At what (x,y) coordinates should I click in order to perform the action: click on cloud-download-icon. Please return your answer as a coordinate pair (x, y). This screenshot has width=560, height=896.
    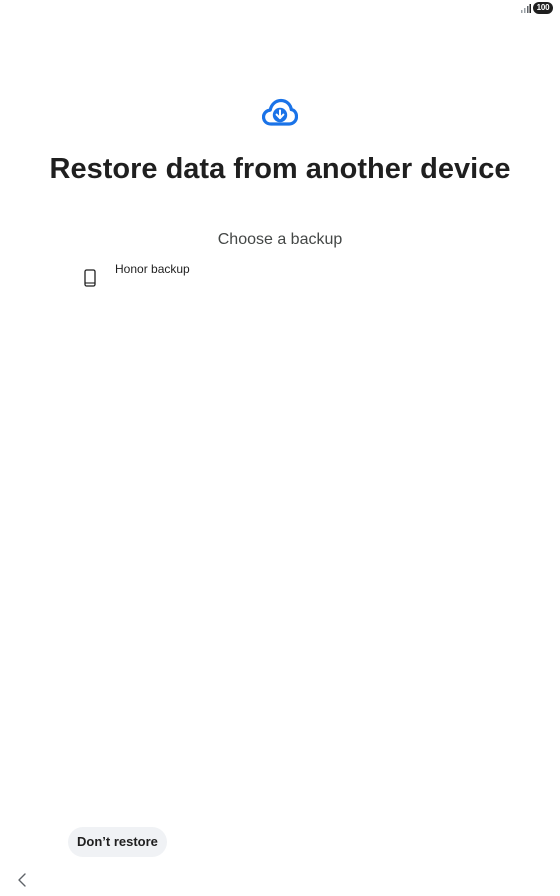
    Looking at the image, I should click on (280, 112).